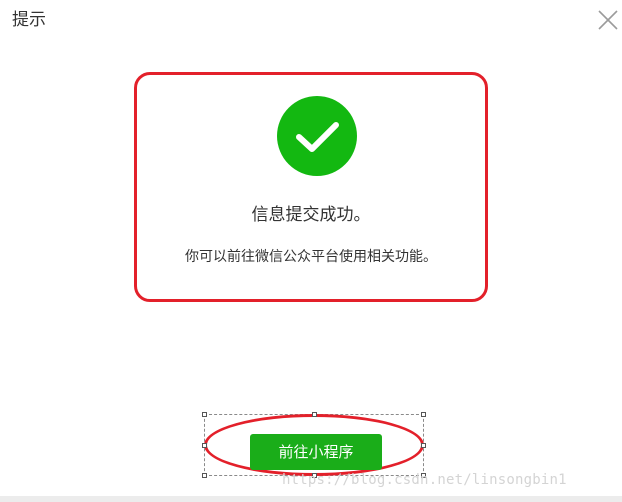 The image size is (622, 502). What do you see at coordinates (317, 136) in the screenshot?
I see `check-circle-icon` at bounding box center [317, 136].